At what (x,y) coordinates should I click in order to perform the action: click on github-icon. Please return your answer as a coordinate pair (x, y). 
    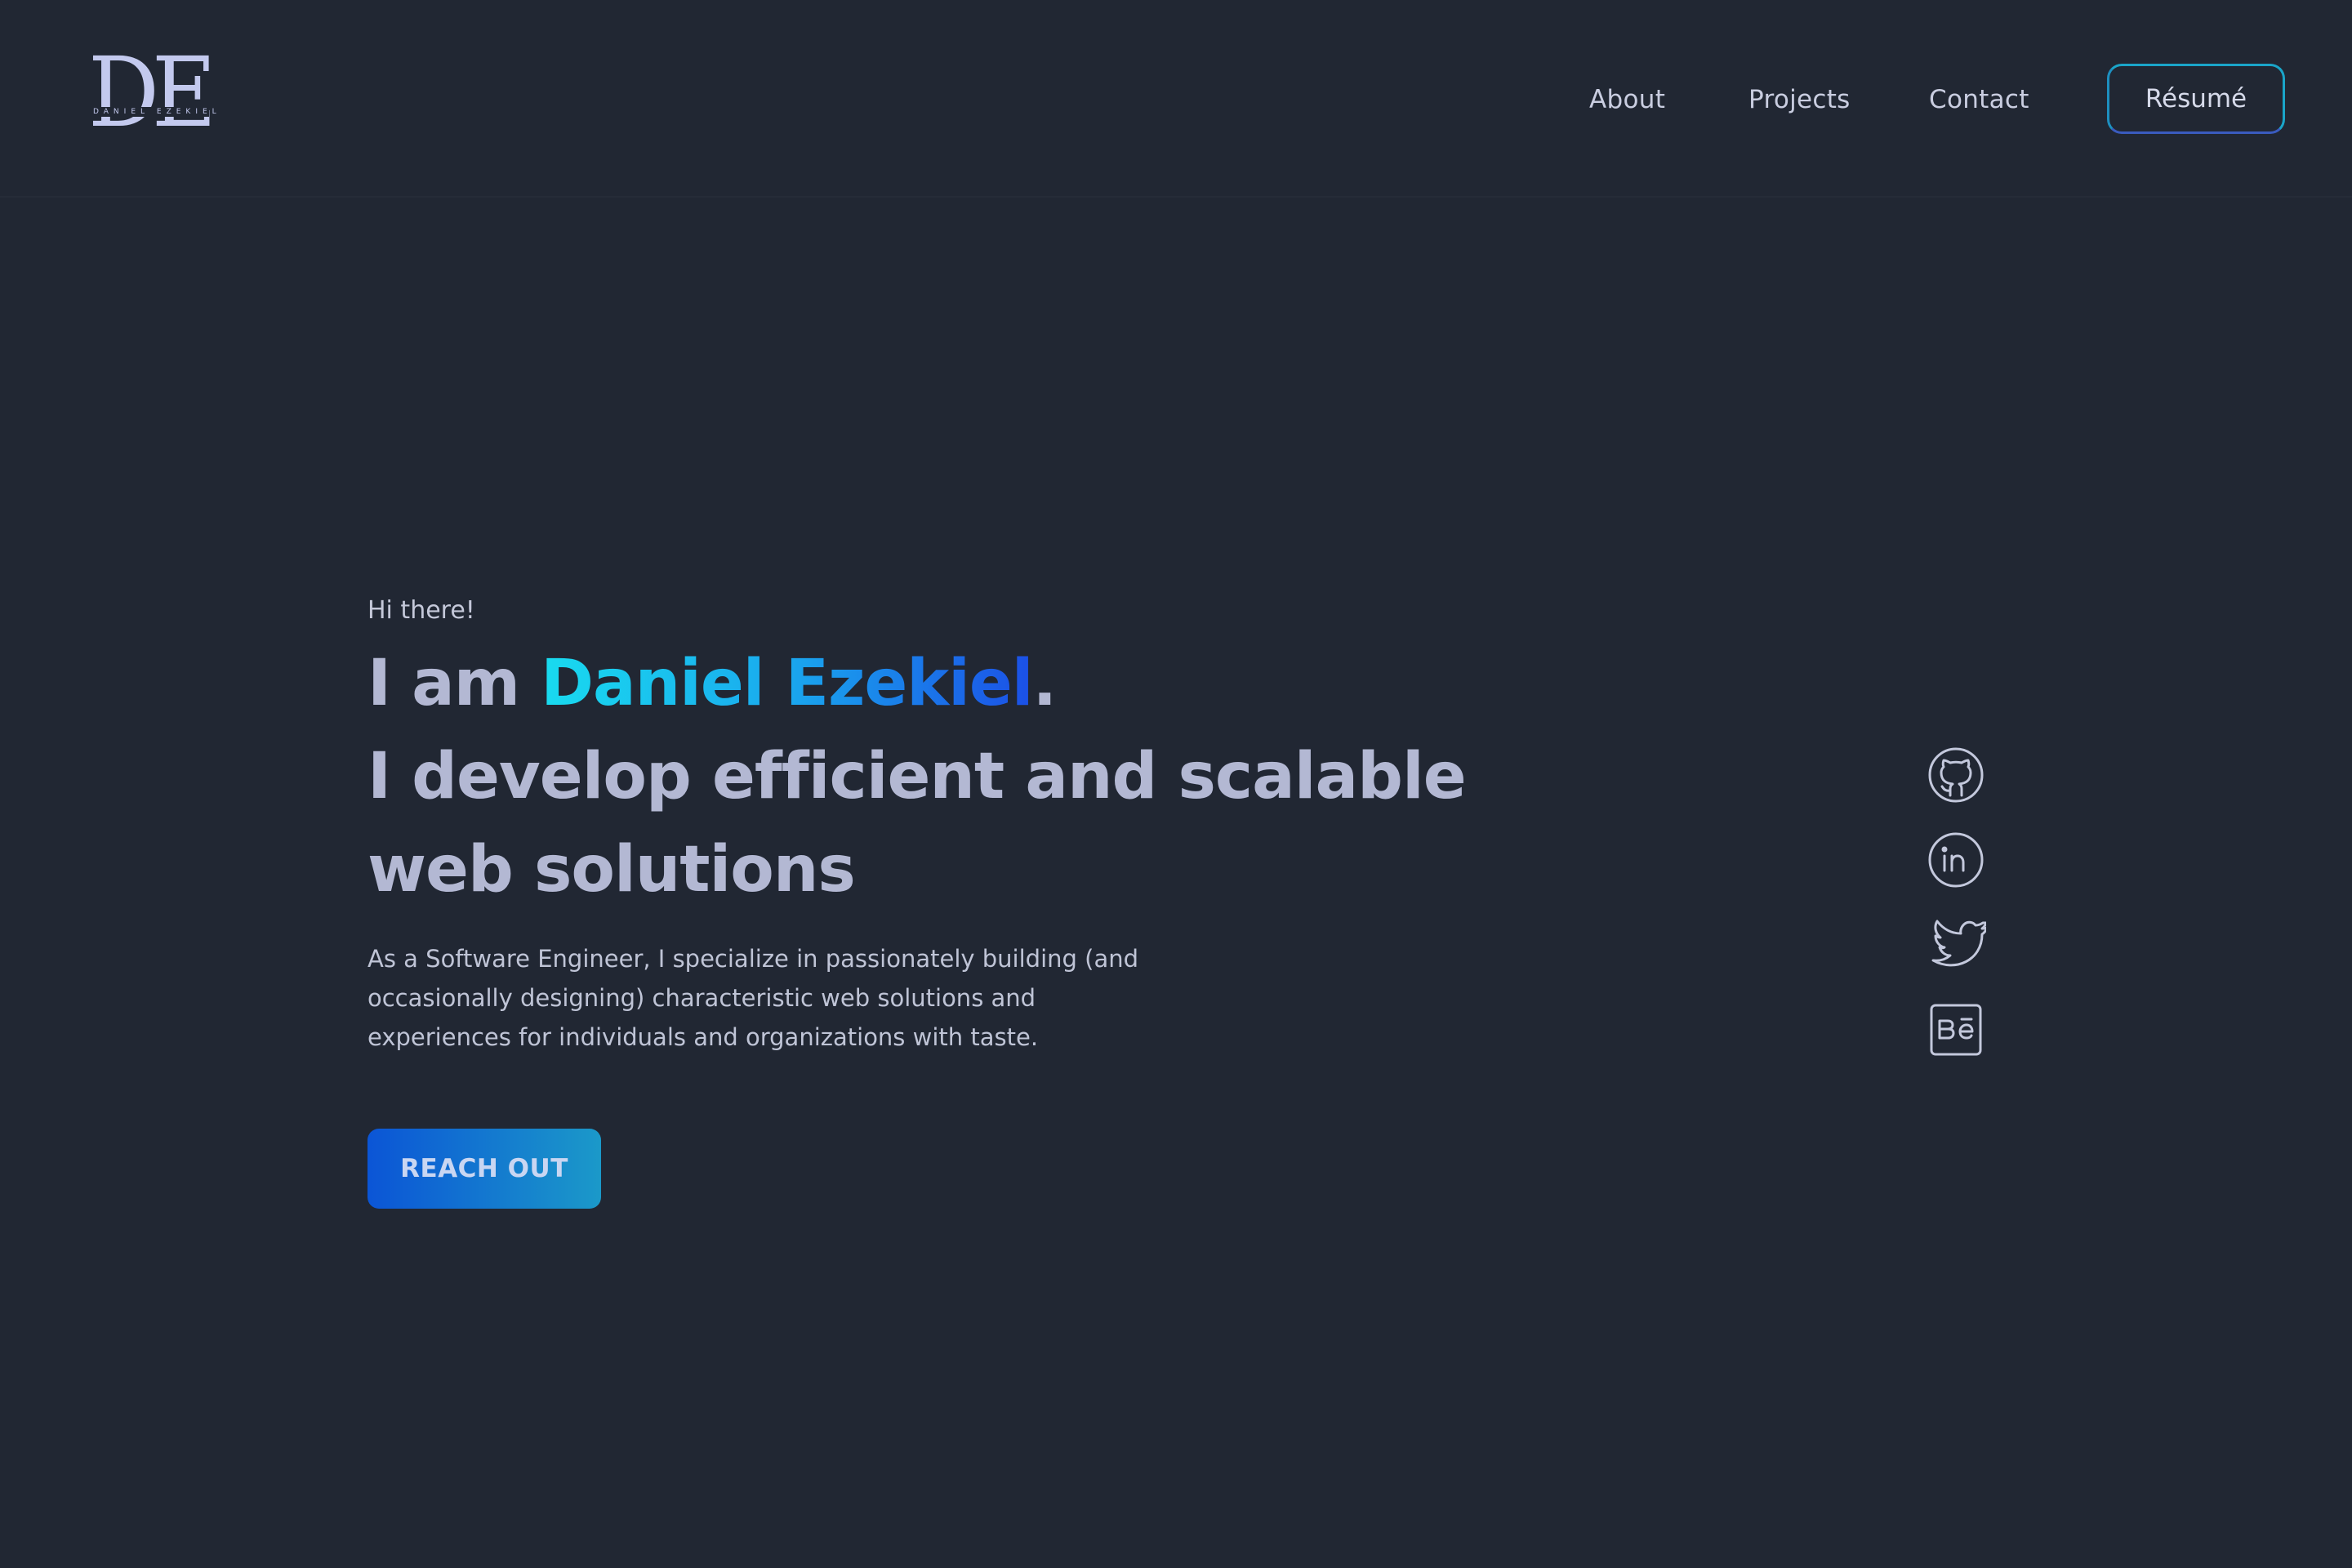
    Looking at the image, I should click on (1956, 775).